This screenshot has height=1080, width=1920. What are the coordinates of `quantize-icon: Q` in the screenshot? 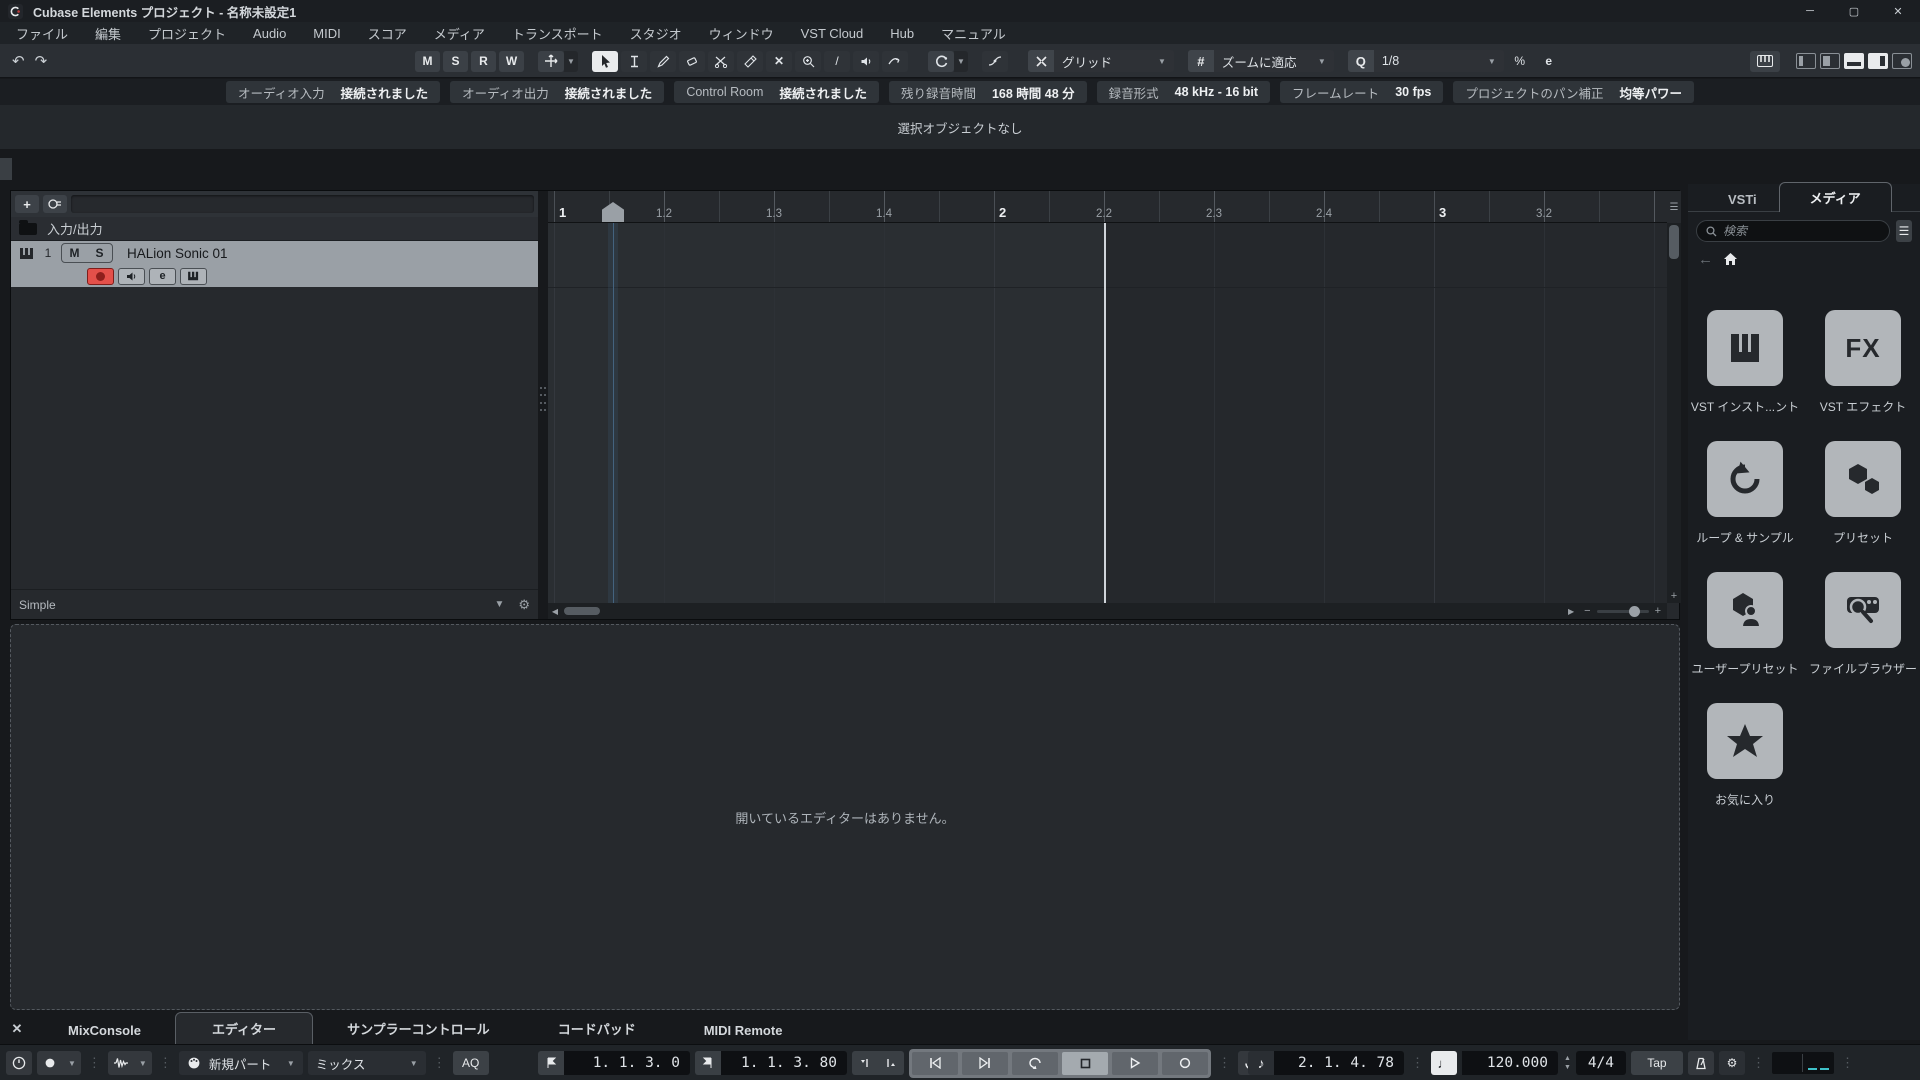 It's located at (1360, 61).